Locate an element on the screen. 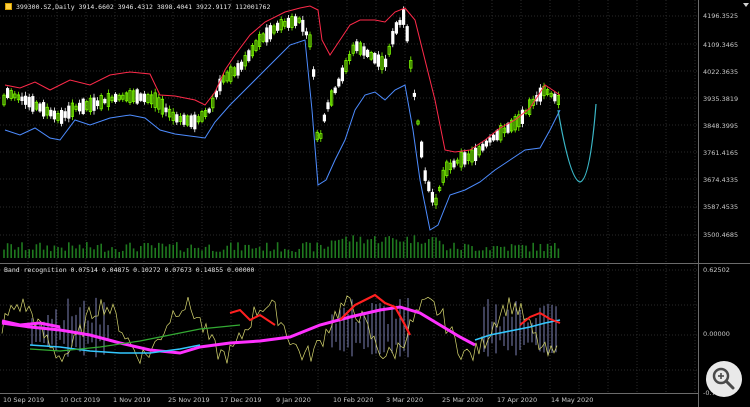  pane-divider is located at coordinates (375, 263).